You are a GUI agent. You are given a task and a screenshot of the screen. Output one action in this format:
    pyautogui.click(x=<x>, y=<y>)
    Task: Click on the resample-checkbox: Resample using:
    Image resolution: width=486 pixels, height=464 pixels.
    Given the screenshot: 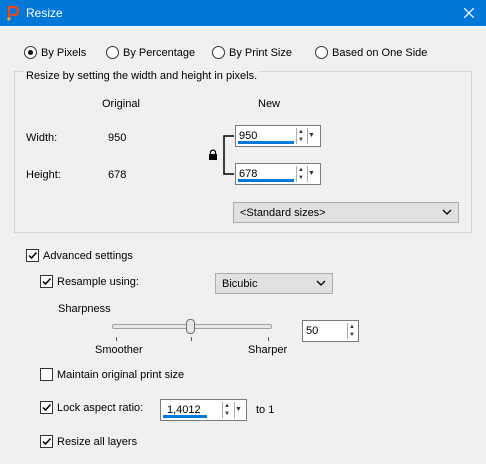 What is the action you would take?
    pyautogui.click(x=89, y=281)
    